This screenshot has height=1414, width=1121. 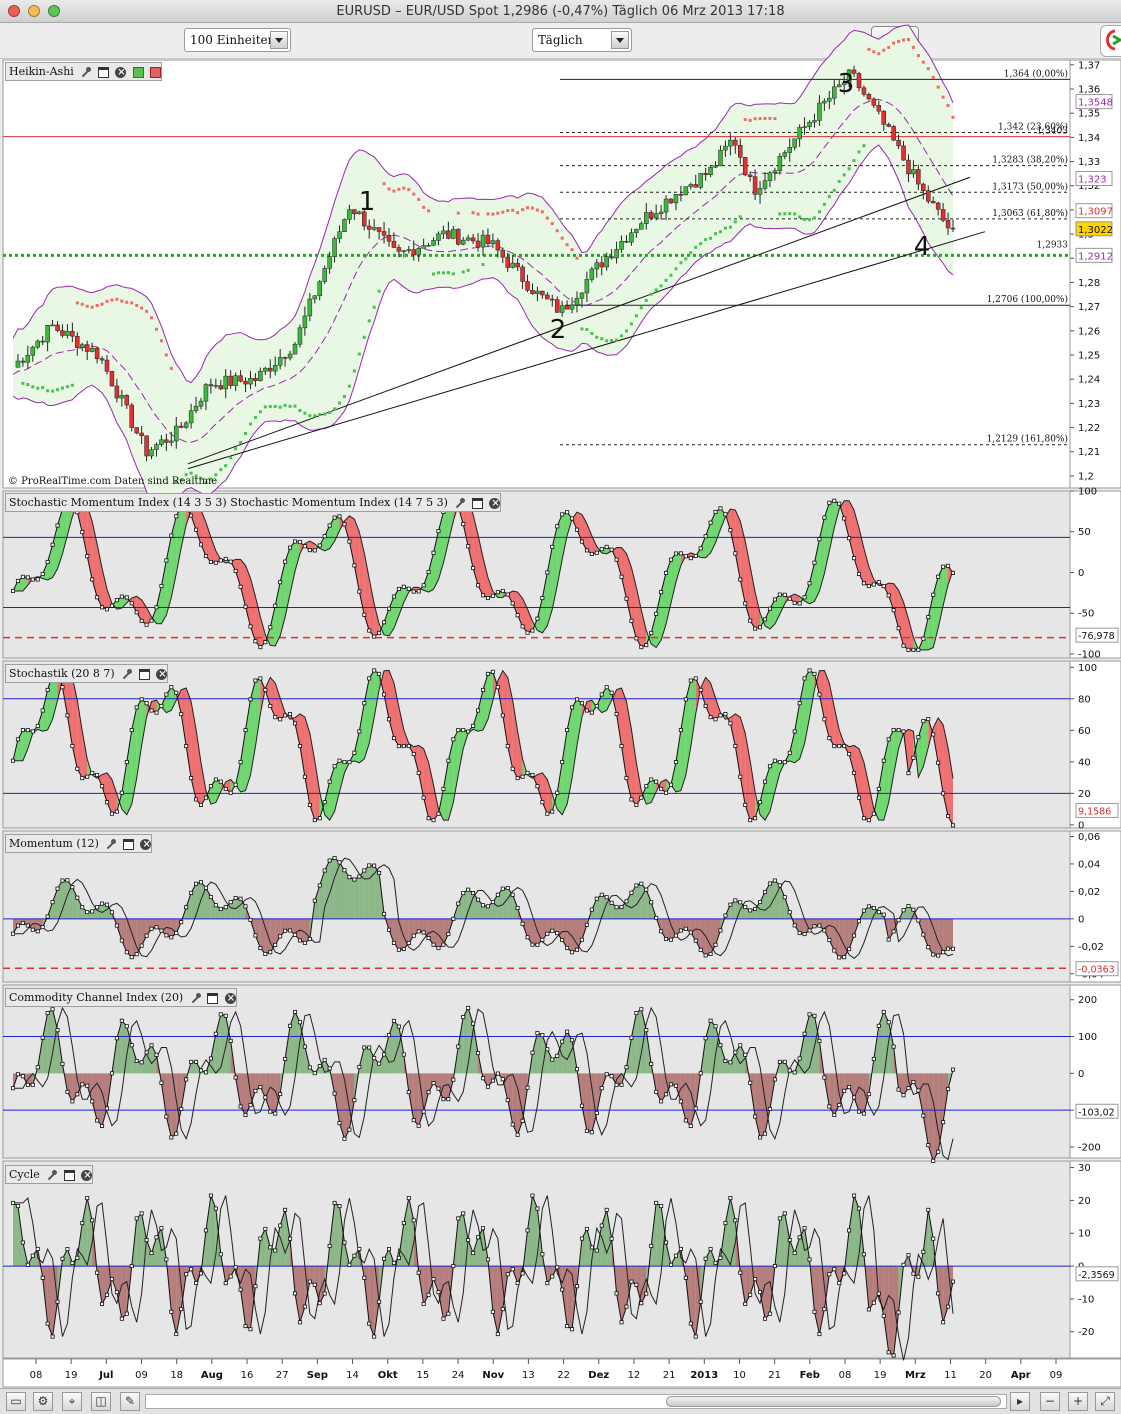 What do you see at coordinates (846, 84) in the screenshot?
I see `wave-label: 3` at bounding box center [846, 84].